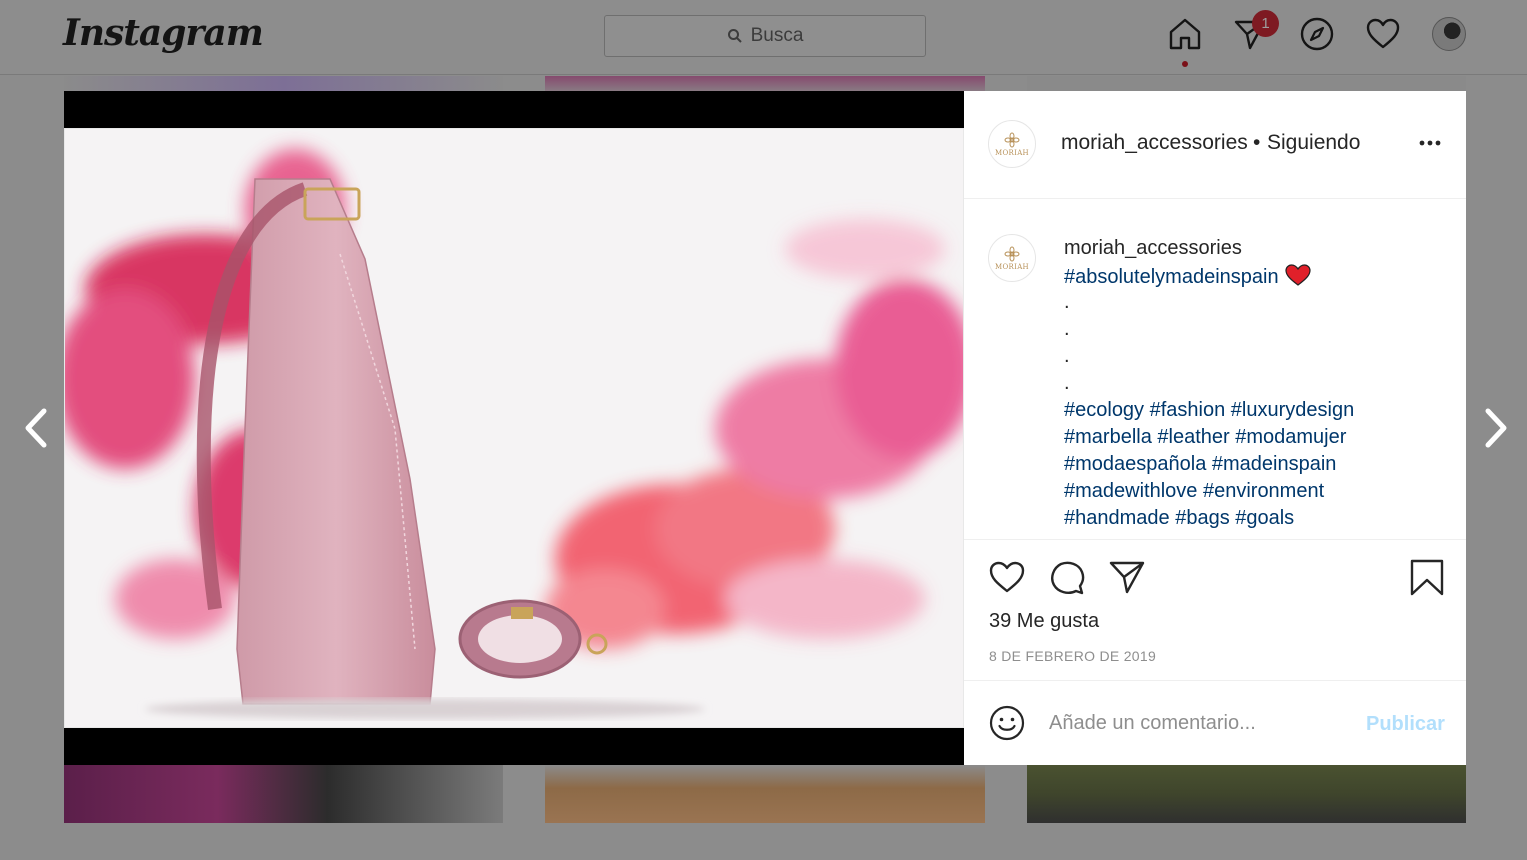 Image resolution: width=1527 pixels, height=860 pixels. I want to click on following-button: Siguiendo, so click(1313, 143).